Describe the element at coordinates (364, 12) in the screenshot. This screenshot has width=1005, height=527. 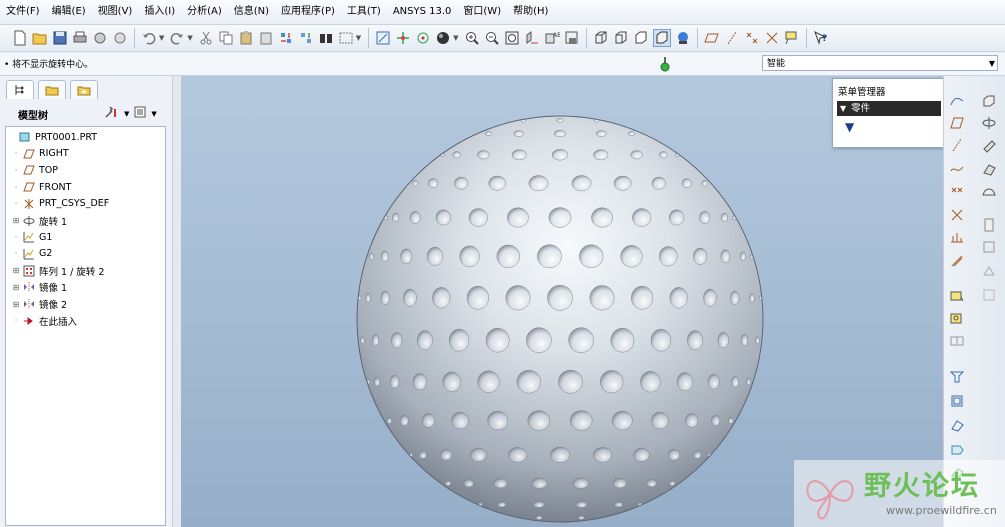
I see `menu-item: 工具(T)` at that location.